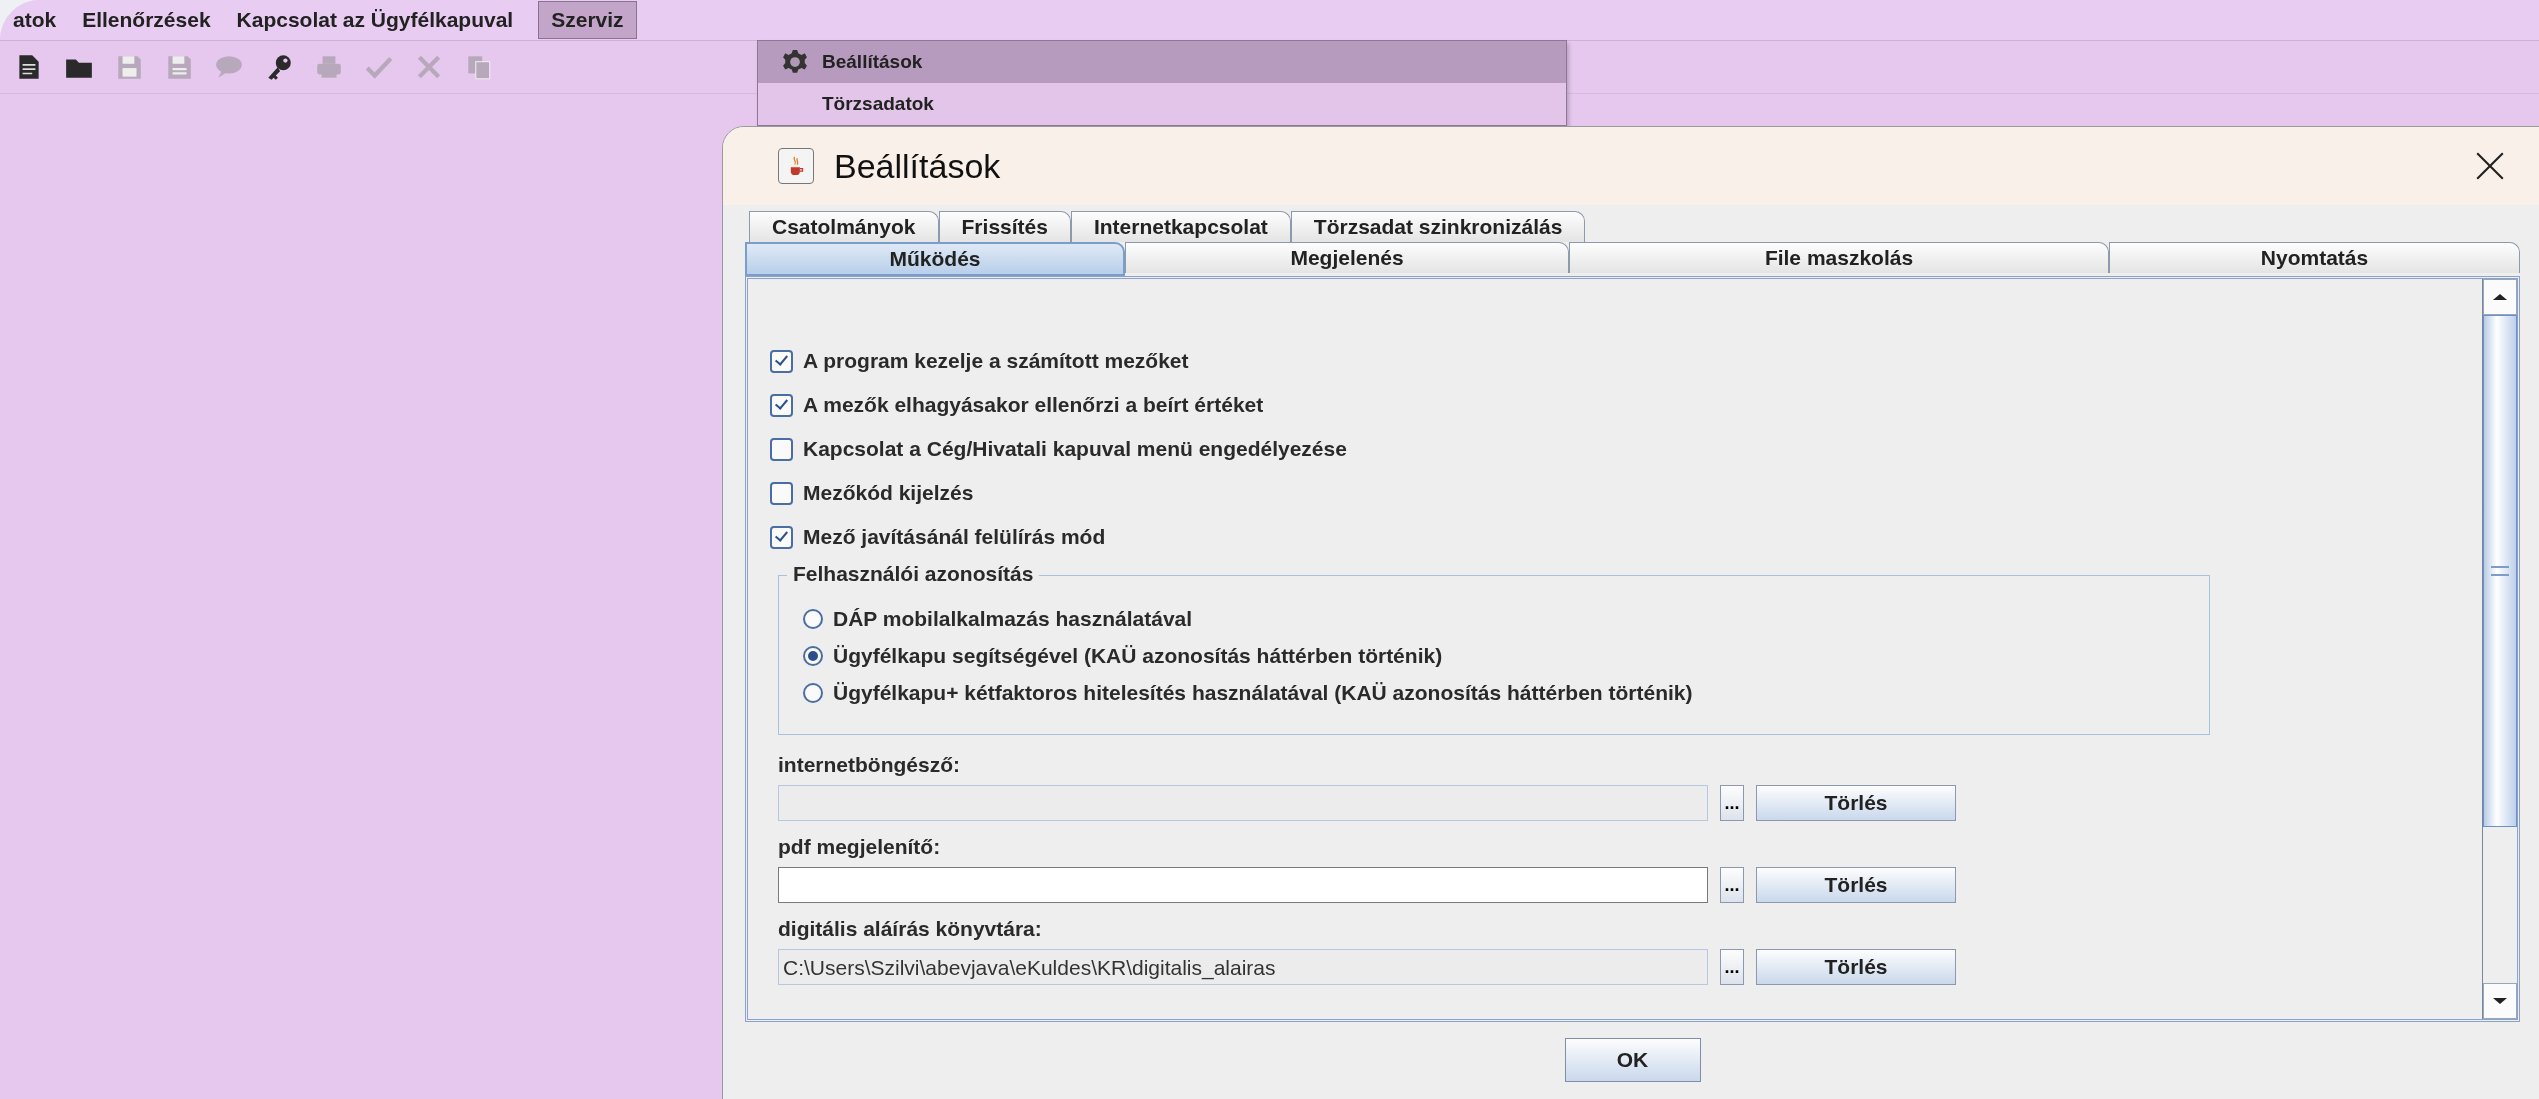 This screenshot has width=2539, height=1099. Describe the element at coordinates (996, 361) in the screenshot. I see `checkbox-label: A program kezelje a számított mezőket` at that location.